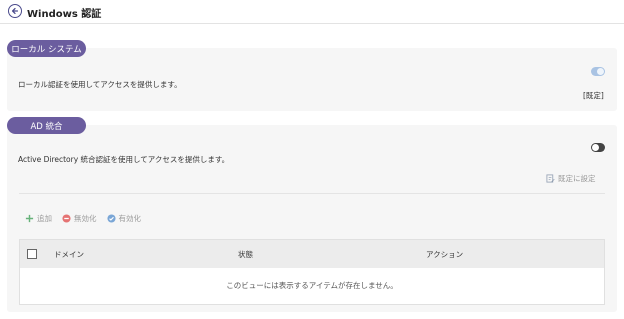 The image size is (624, 319). I want to click on enable-label: 有効化, so click(130, 218).